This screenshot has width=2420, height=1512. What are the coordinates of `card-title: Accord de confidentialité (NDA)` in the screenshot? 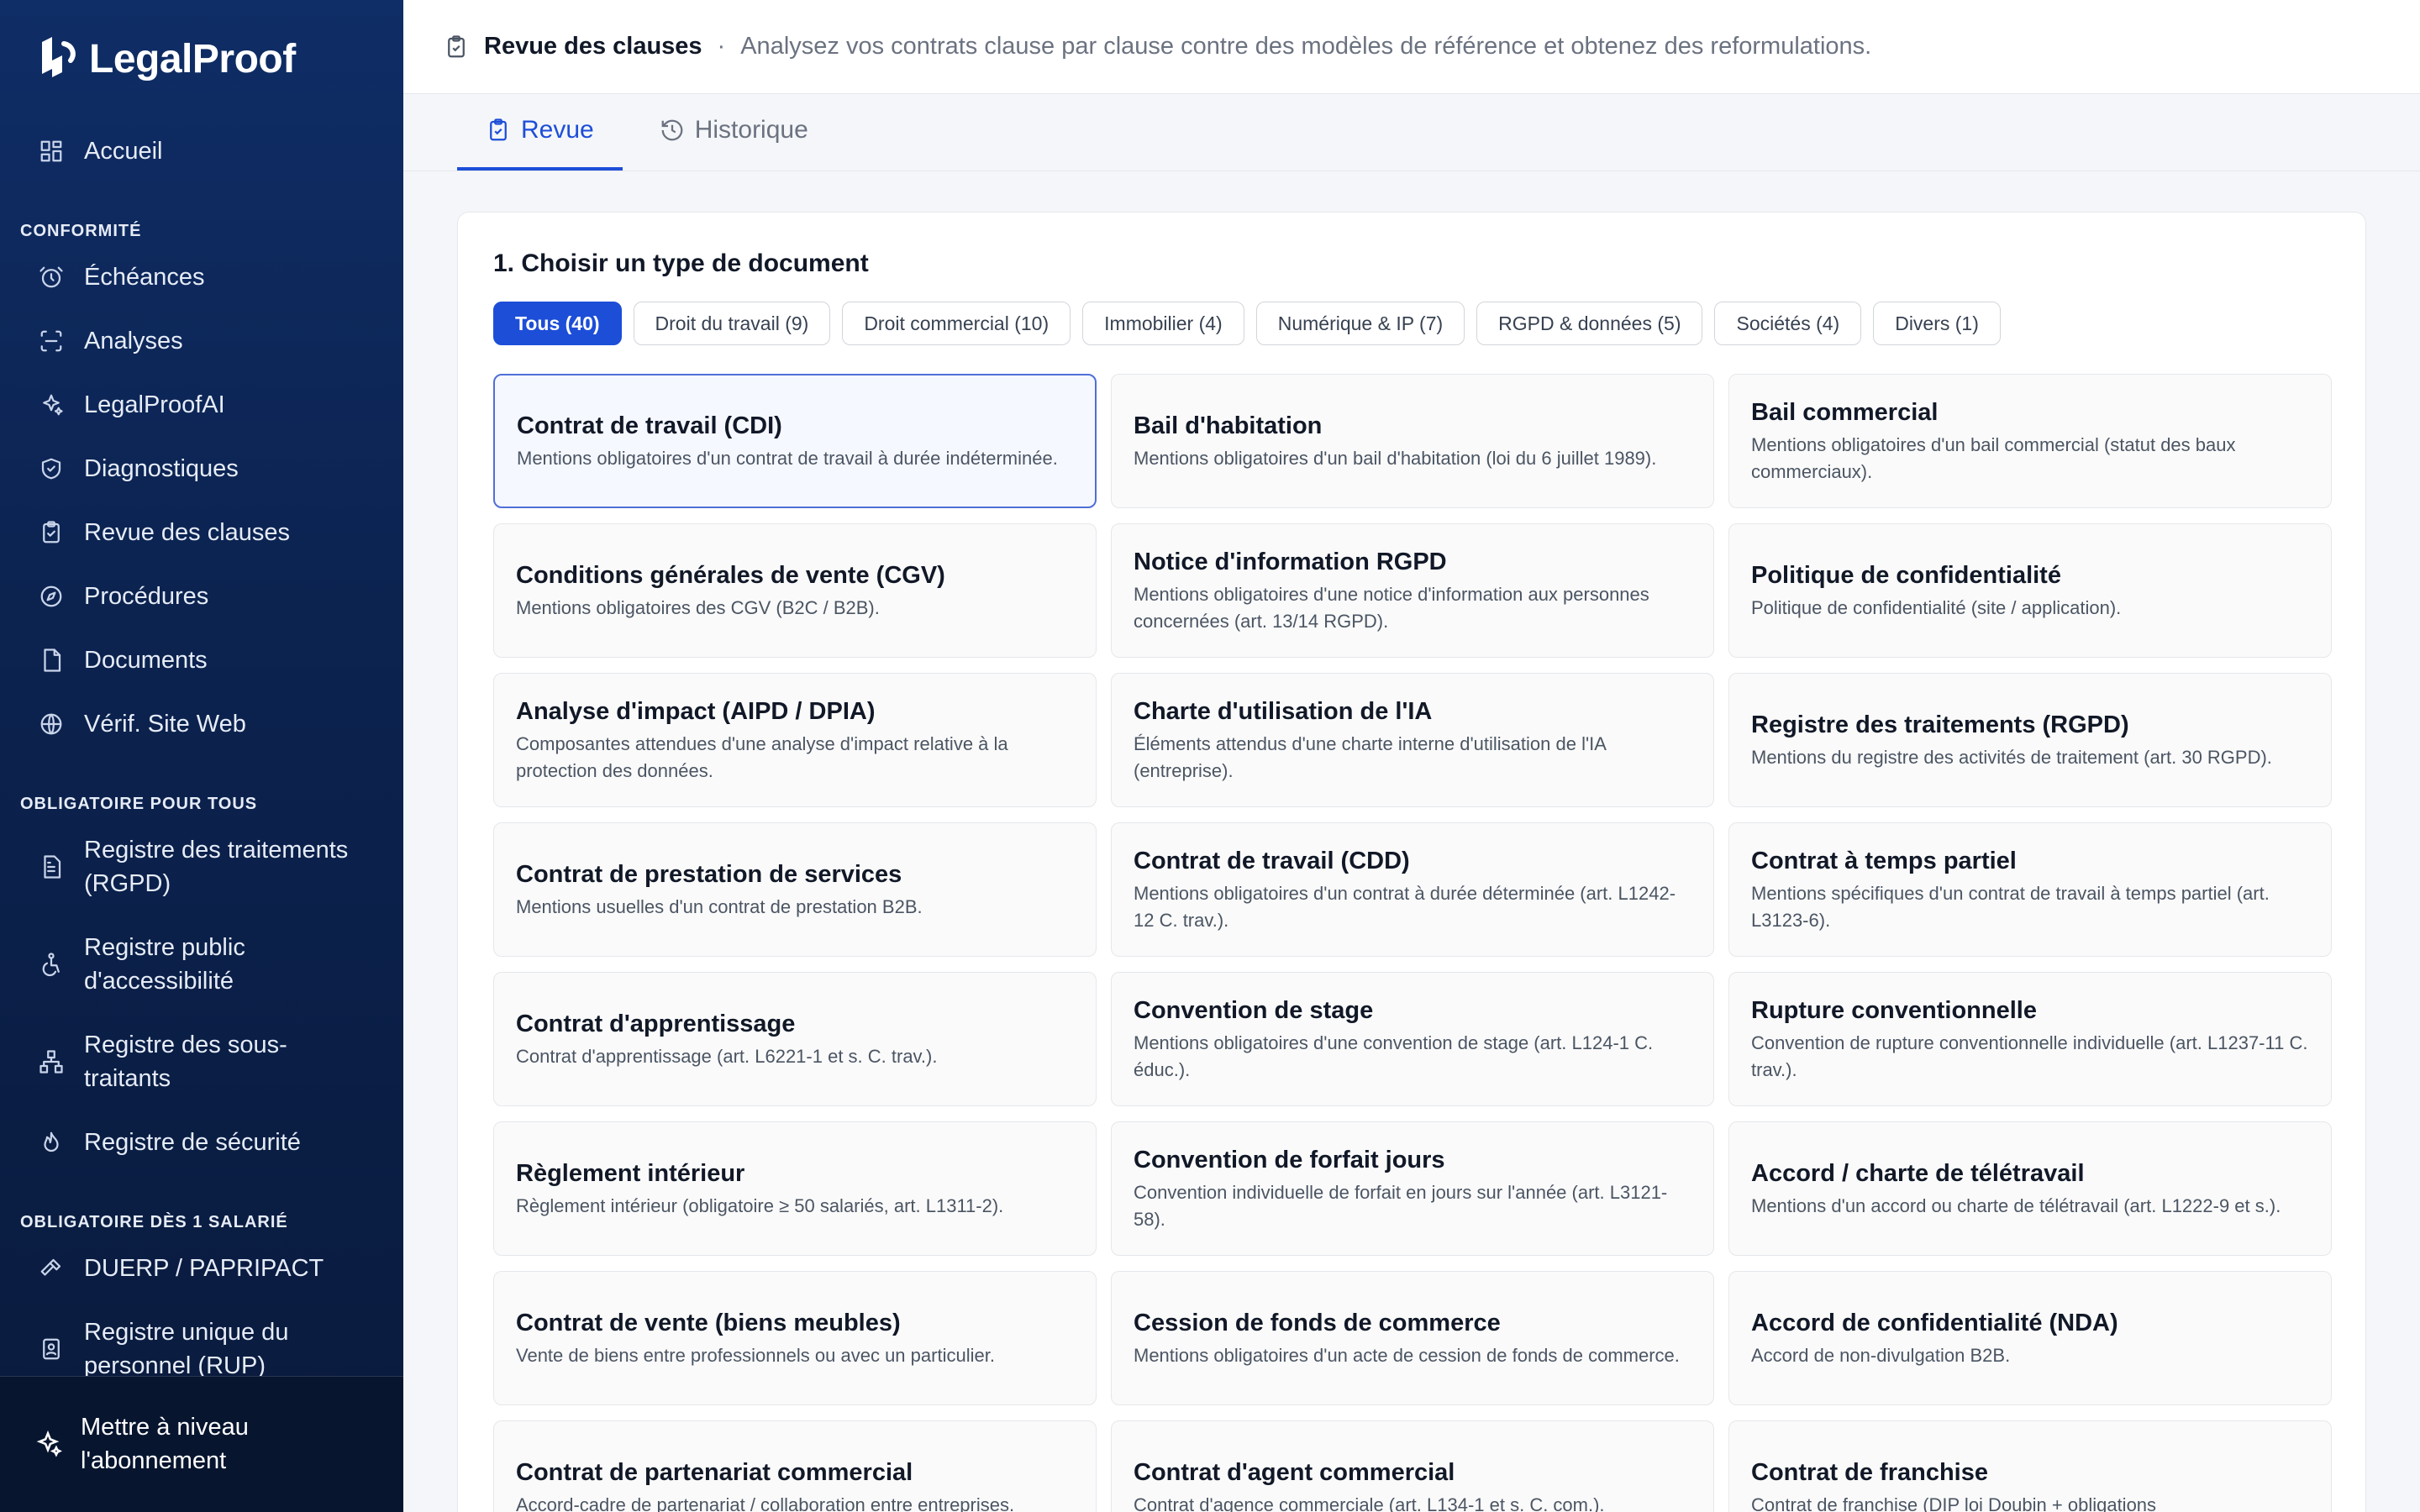 It's located at (1934, 1323).